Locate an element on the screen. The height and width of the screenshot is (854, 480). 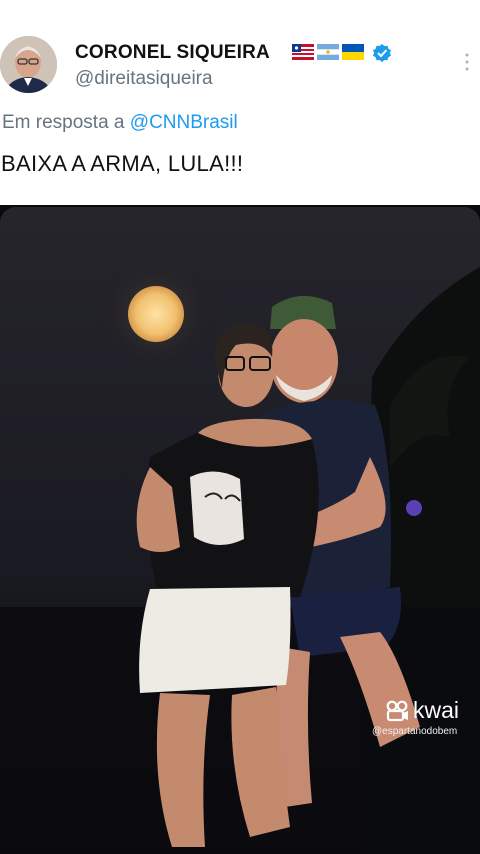
avatar is located at coordinates (28, 64).